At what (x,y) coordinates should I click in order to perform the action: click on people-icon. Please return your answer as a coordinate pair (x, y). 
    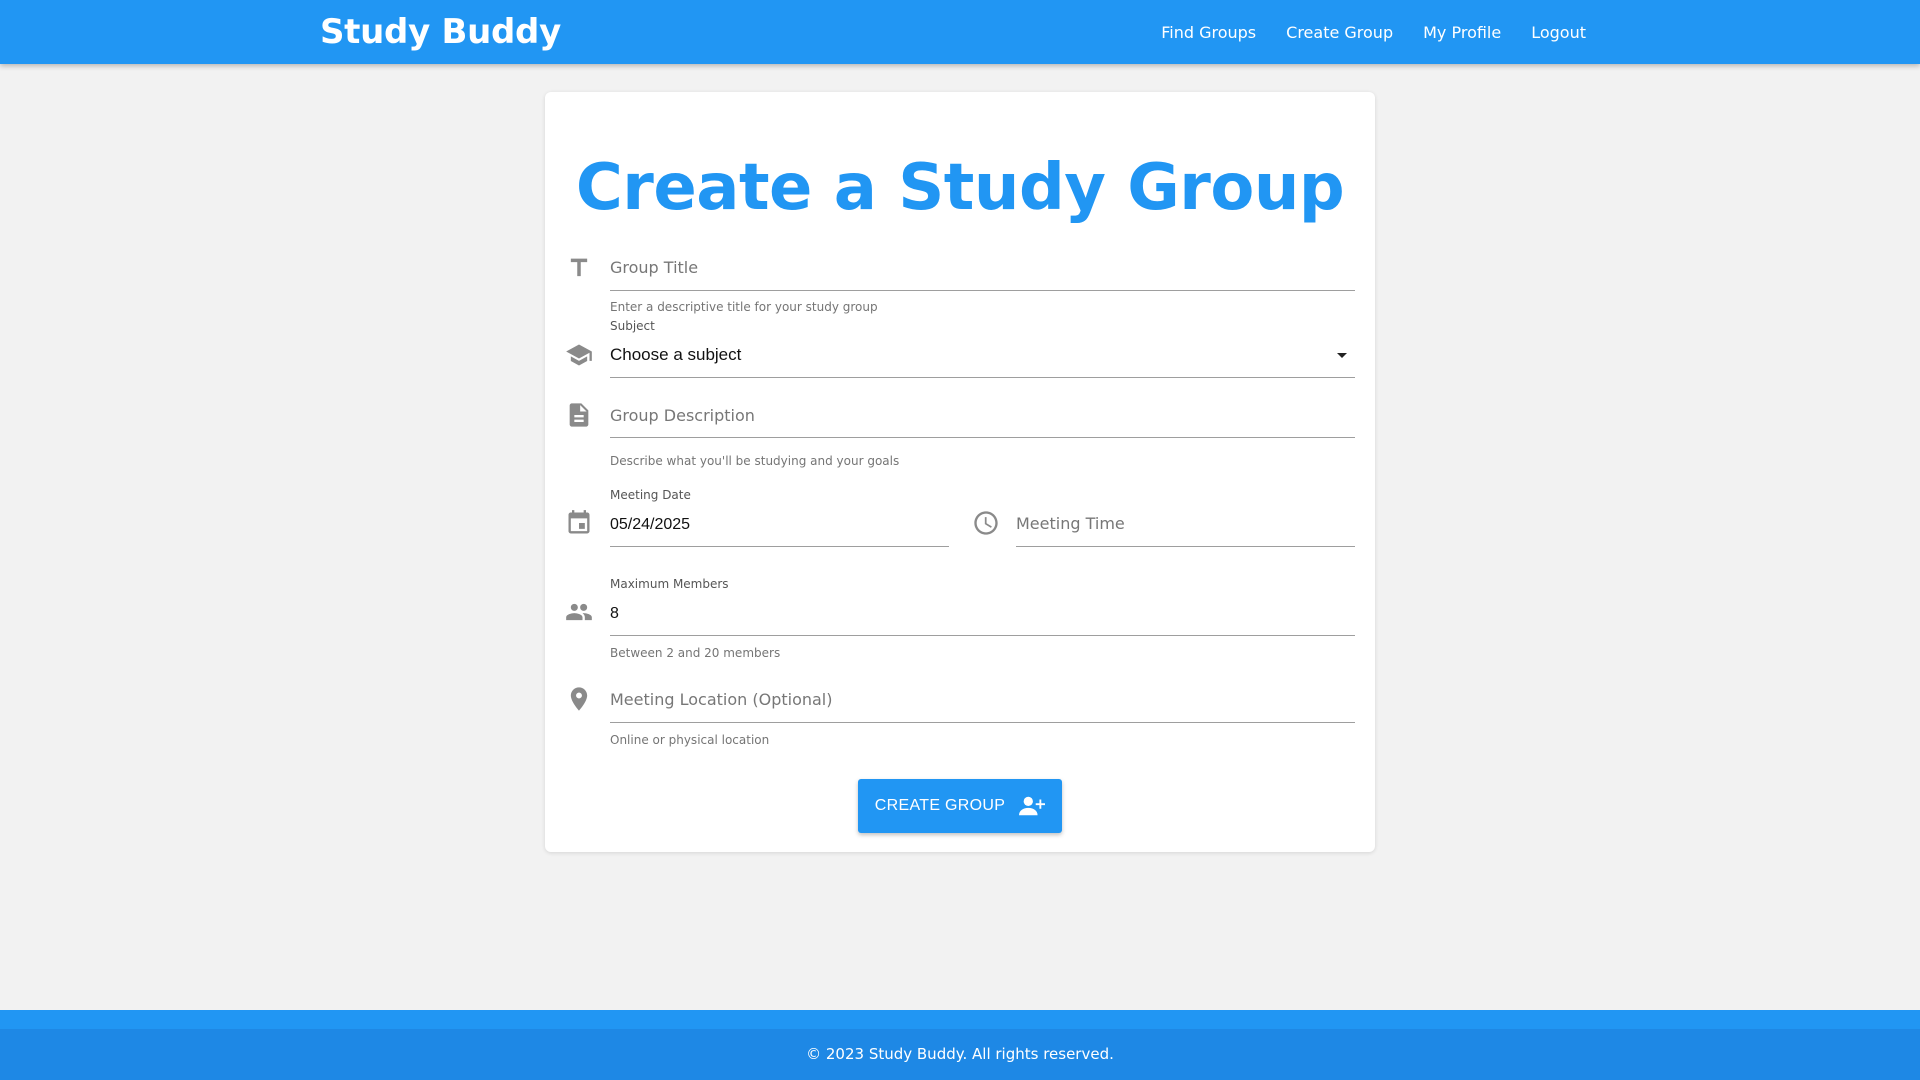
    Looking at the image, I should click on (579, 612).